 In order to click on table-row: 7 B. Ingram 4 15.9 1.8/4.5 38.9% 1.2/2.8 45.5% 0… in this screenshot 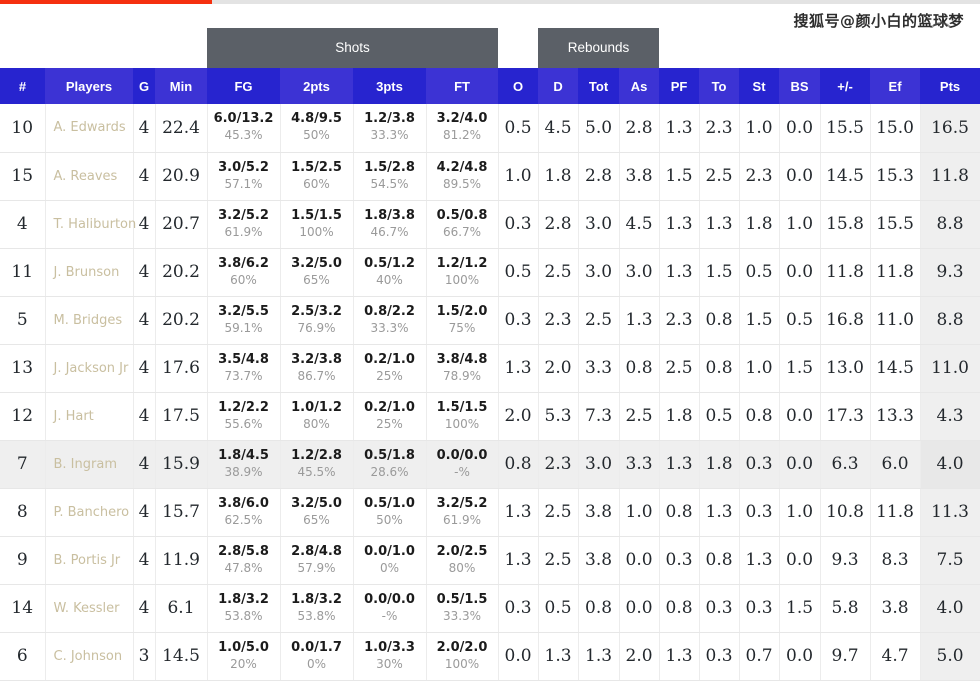, I will do `click(490, 464)`.